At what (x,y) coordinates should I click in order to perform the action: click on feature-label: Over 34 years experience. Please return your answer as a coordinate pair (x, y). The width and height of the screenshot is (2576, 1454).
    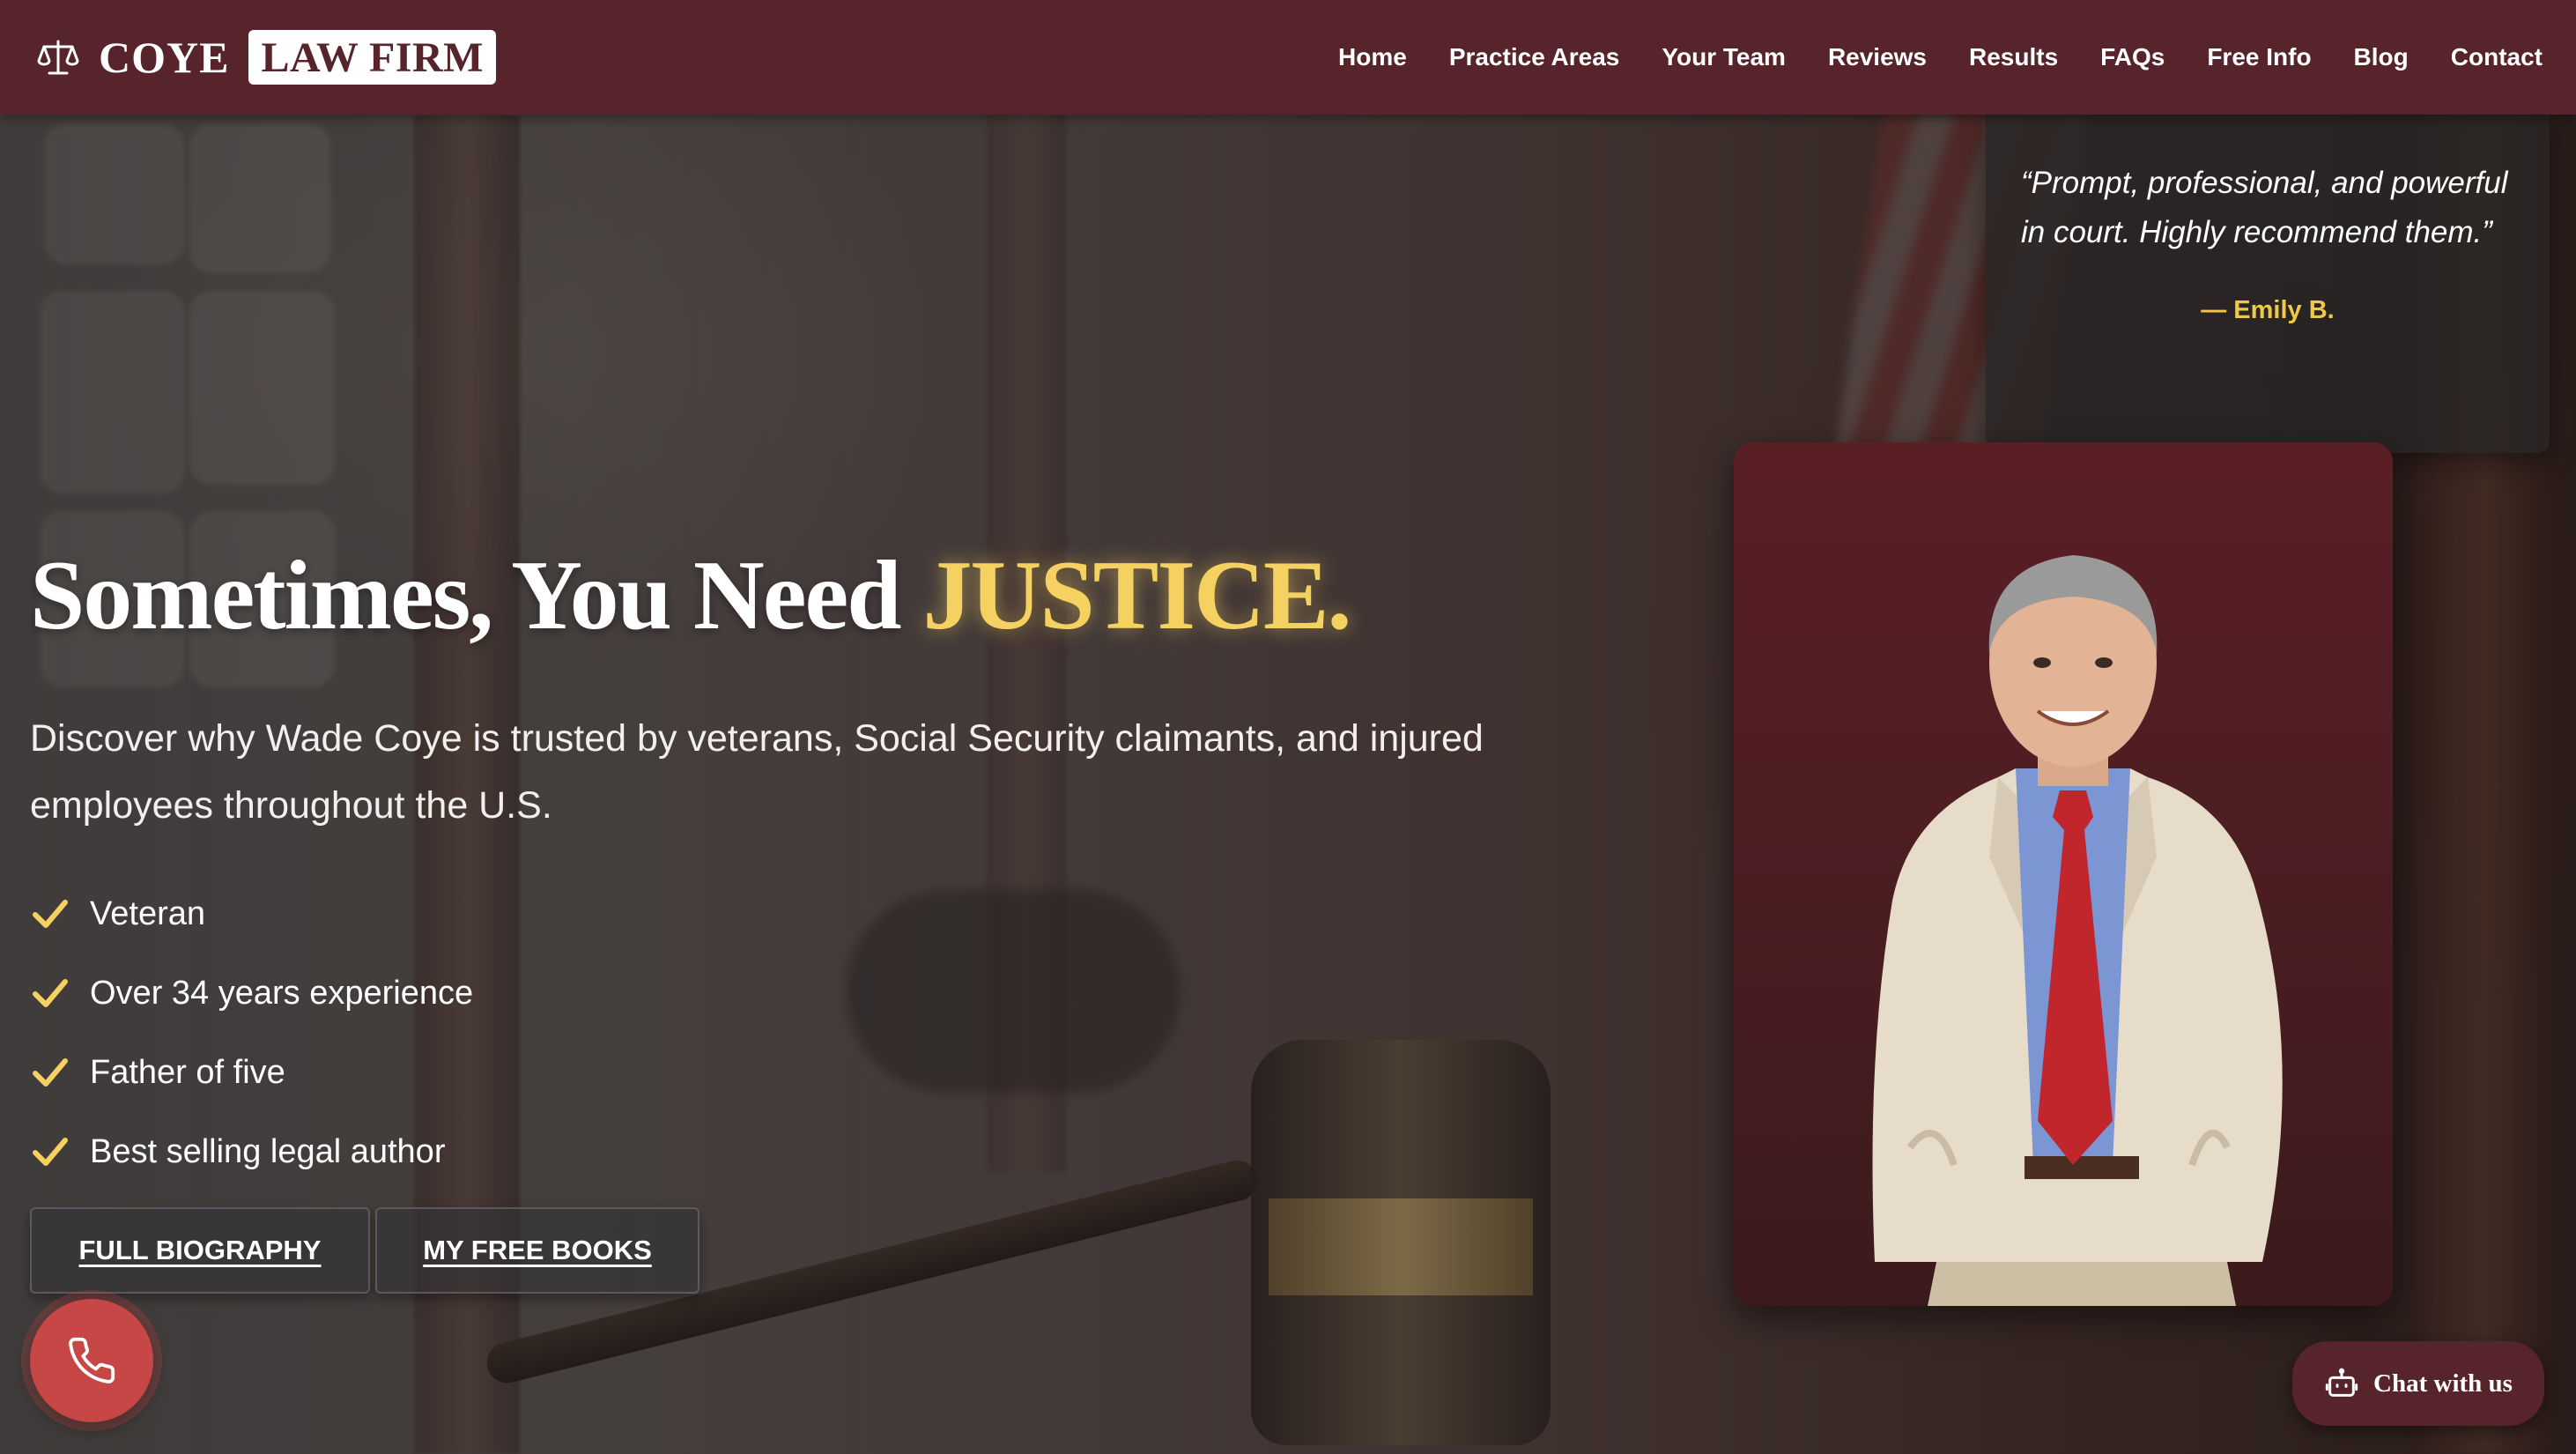
    Looking at the image, I should click on (282, 993).